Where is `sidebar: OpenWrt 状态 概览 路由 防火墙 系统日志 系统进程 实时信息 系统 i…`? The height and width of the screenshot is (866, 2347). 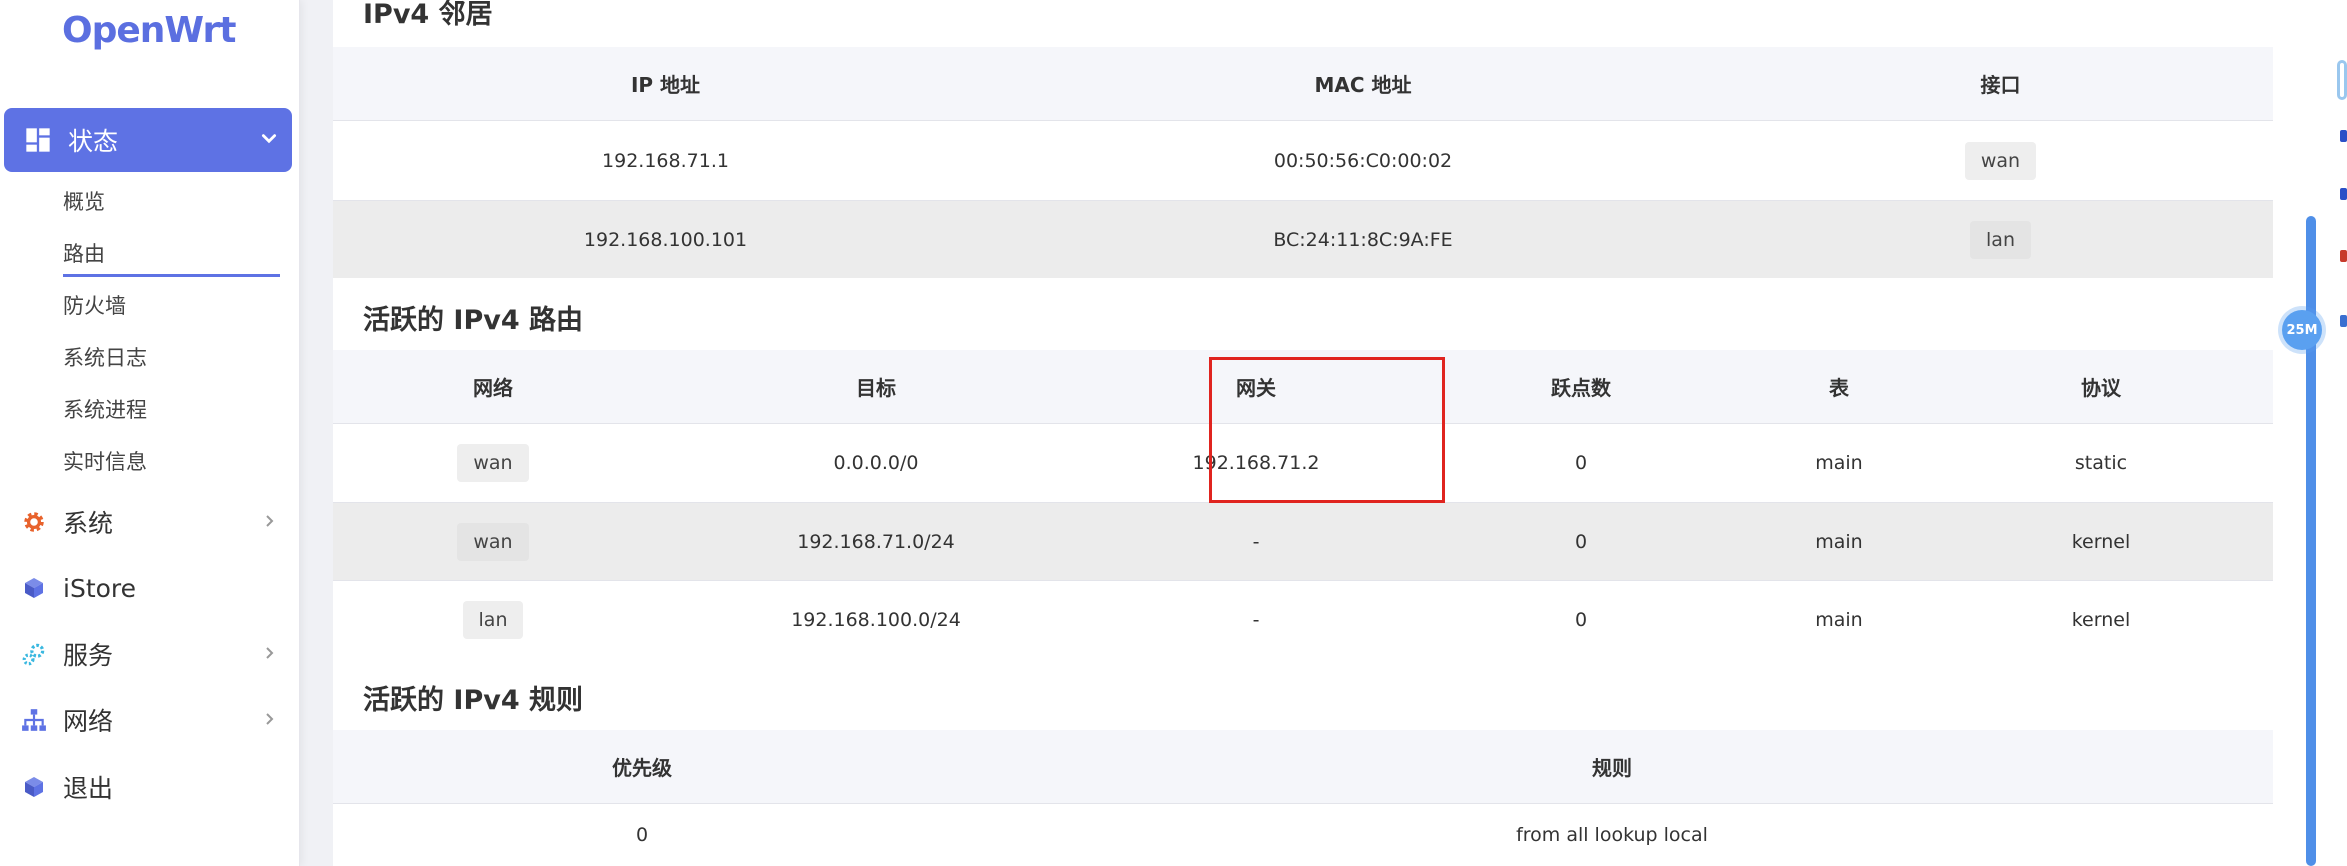 sidebar: OpenWrt 状态 概览 路由 防火墙 系统日志 系统进程 实时信息 系统 i… is located at coordinates (150, 433).